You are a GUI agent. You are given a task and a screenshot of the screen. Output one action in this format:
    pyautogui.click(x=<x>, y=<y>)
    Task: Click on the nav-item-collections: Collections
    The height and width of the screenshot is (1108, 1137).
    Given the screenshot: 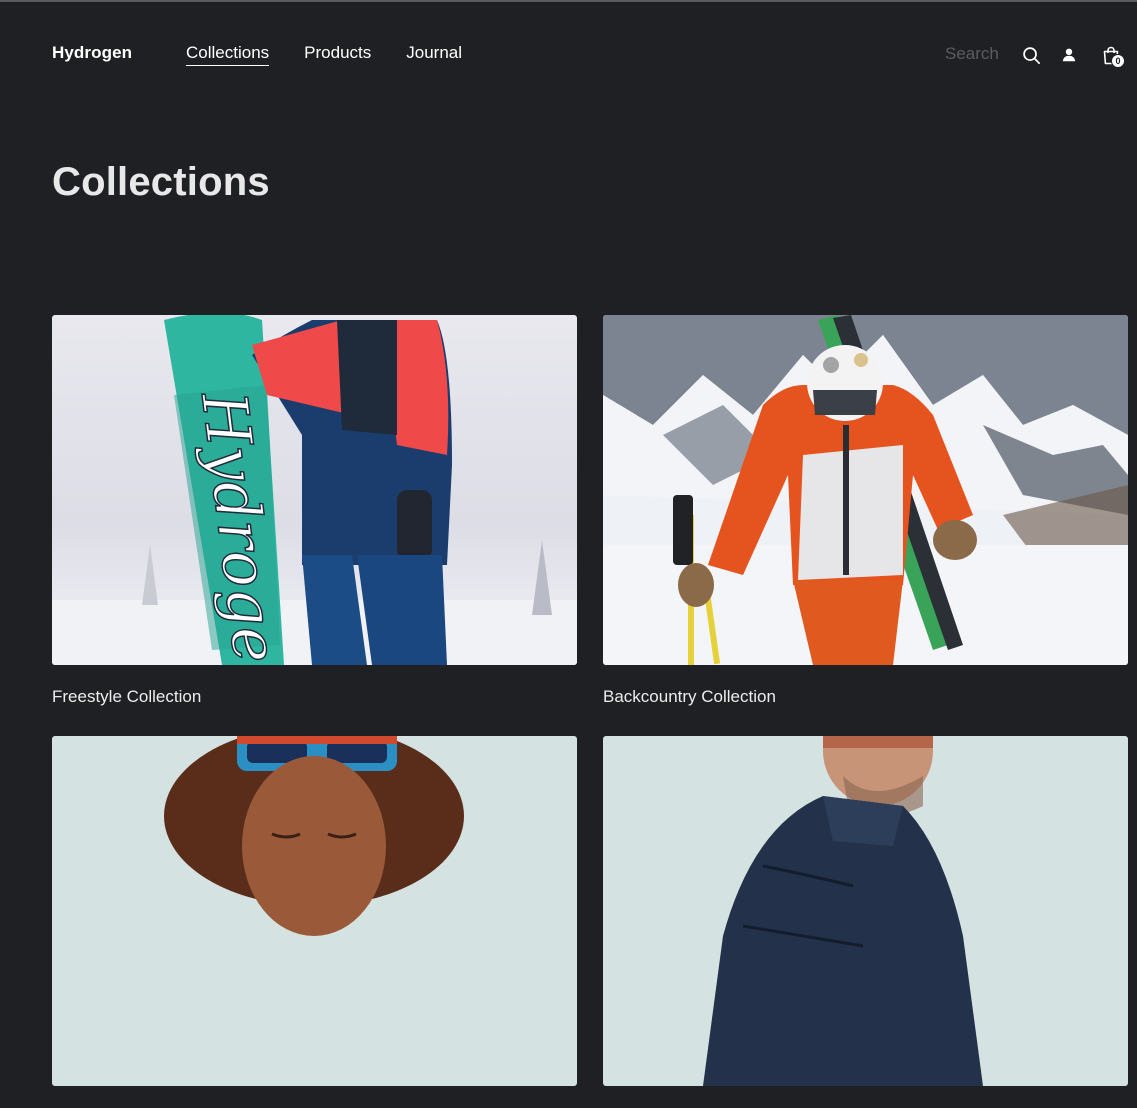 What is the action you would take?
    pyautogui.click(x=228, y=54)
    